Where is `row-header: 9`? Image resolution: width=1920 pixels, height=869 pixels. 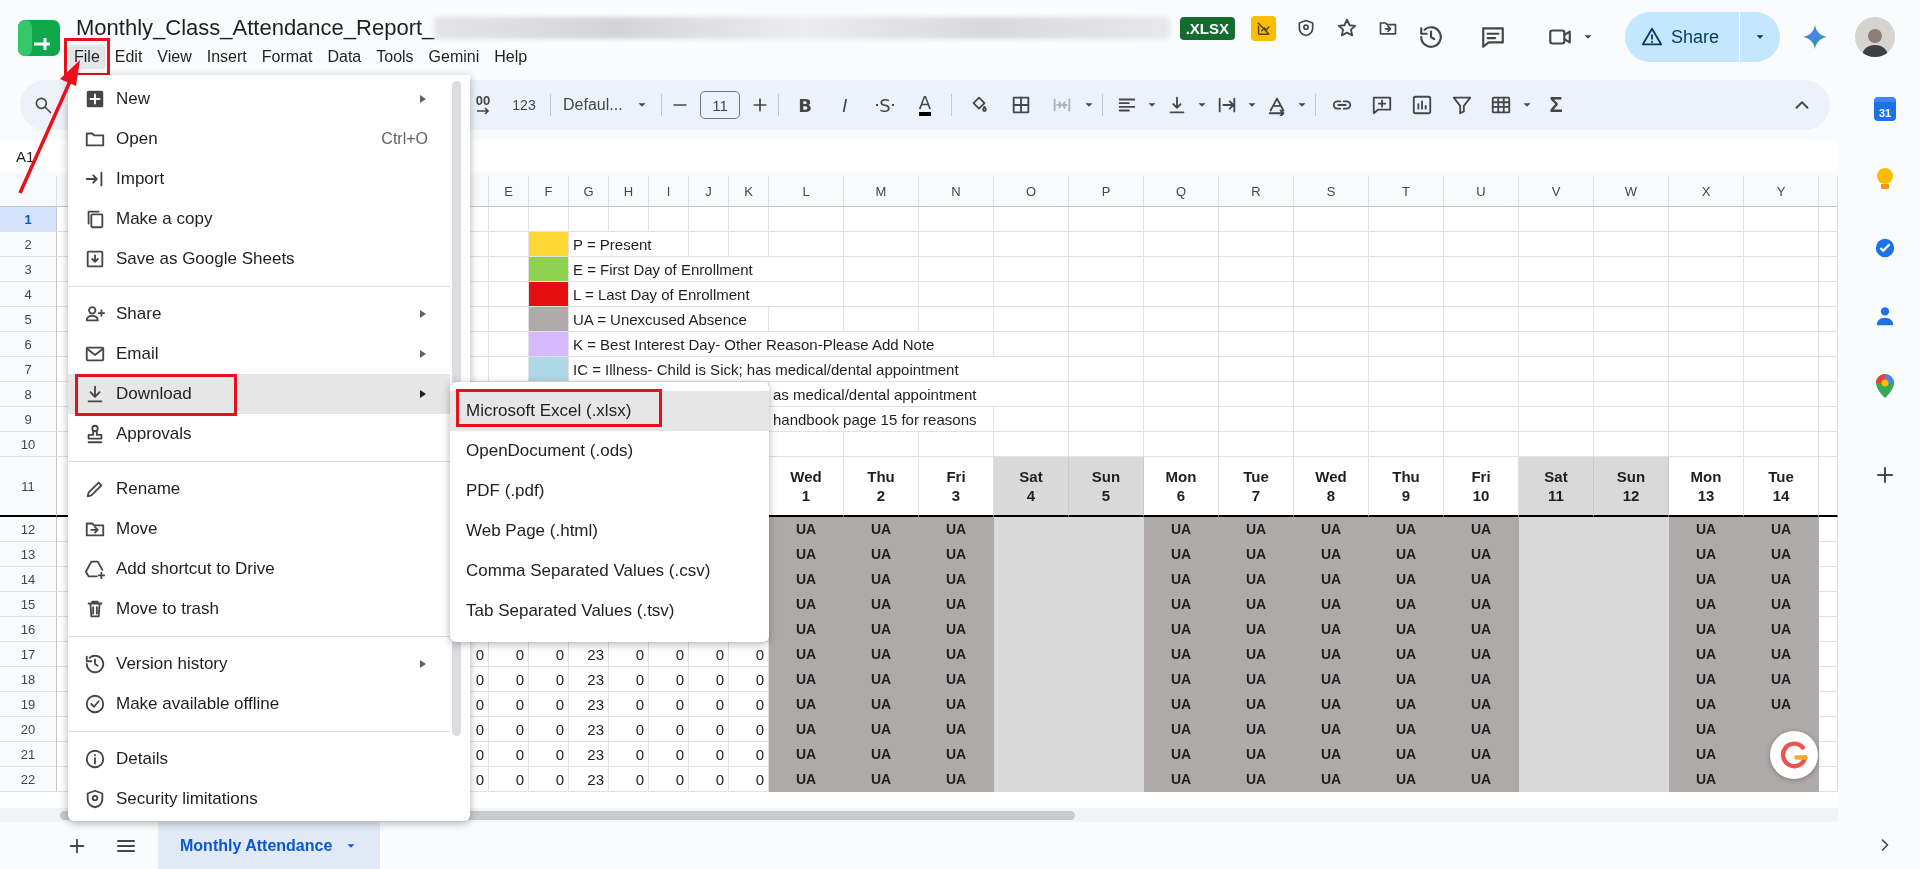
row-header: 9 is located at coordinates (28, 419).